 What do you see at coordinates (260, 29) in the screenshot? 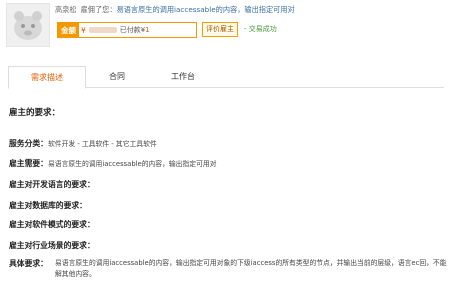
I see `trade-status: - 交易成功` at bounding box center [260, 29].